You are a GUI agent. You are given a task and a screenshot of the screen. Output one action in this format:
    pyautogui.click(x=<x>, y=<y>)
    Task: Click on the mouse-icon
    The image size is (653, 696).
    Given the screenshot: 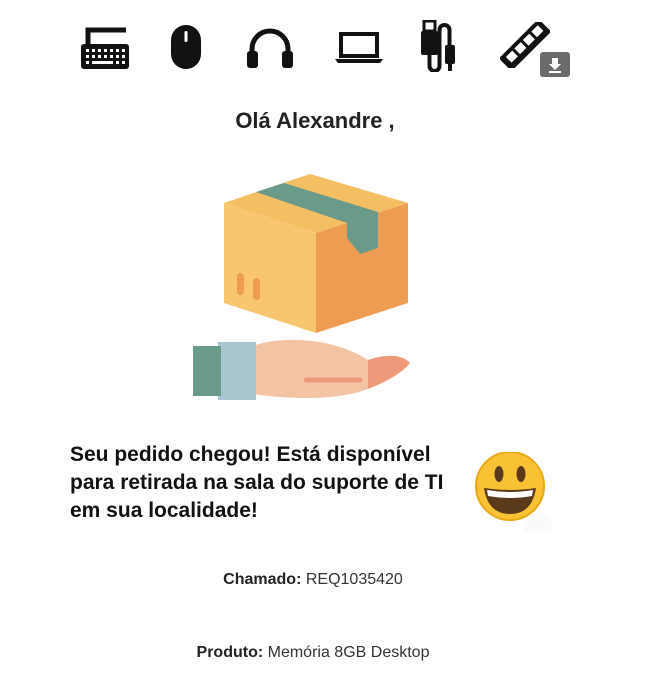 What is the action you would take?
    pyautogui.click(x=186, y=47)
    